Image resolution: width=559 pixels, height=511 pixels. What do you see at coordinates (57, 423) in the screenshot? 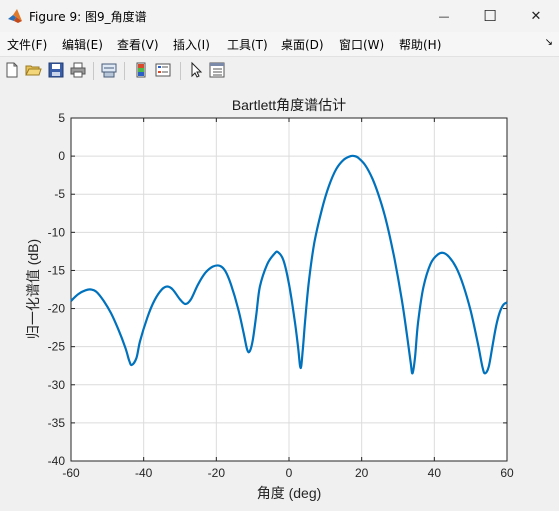
I see `y-tick-label: -35` at bounding box center [57, 423].